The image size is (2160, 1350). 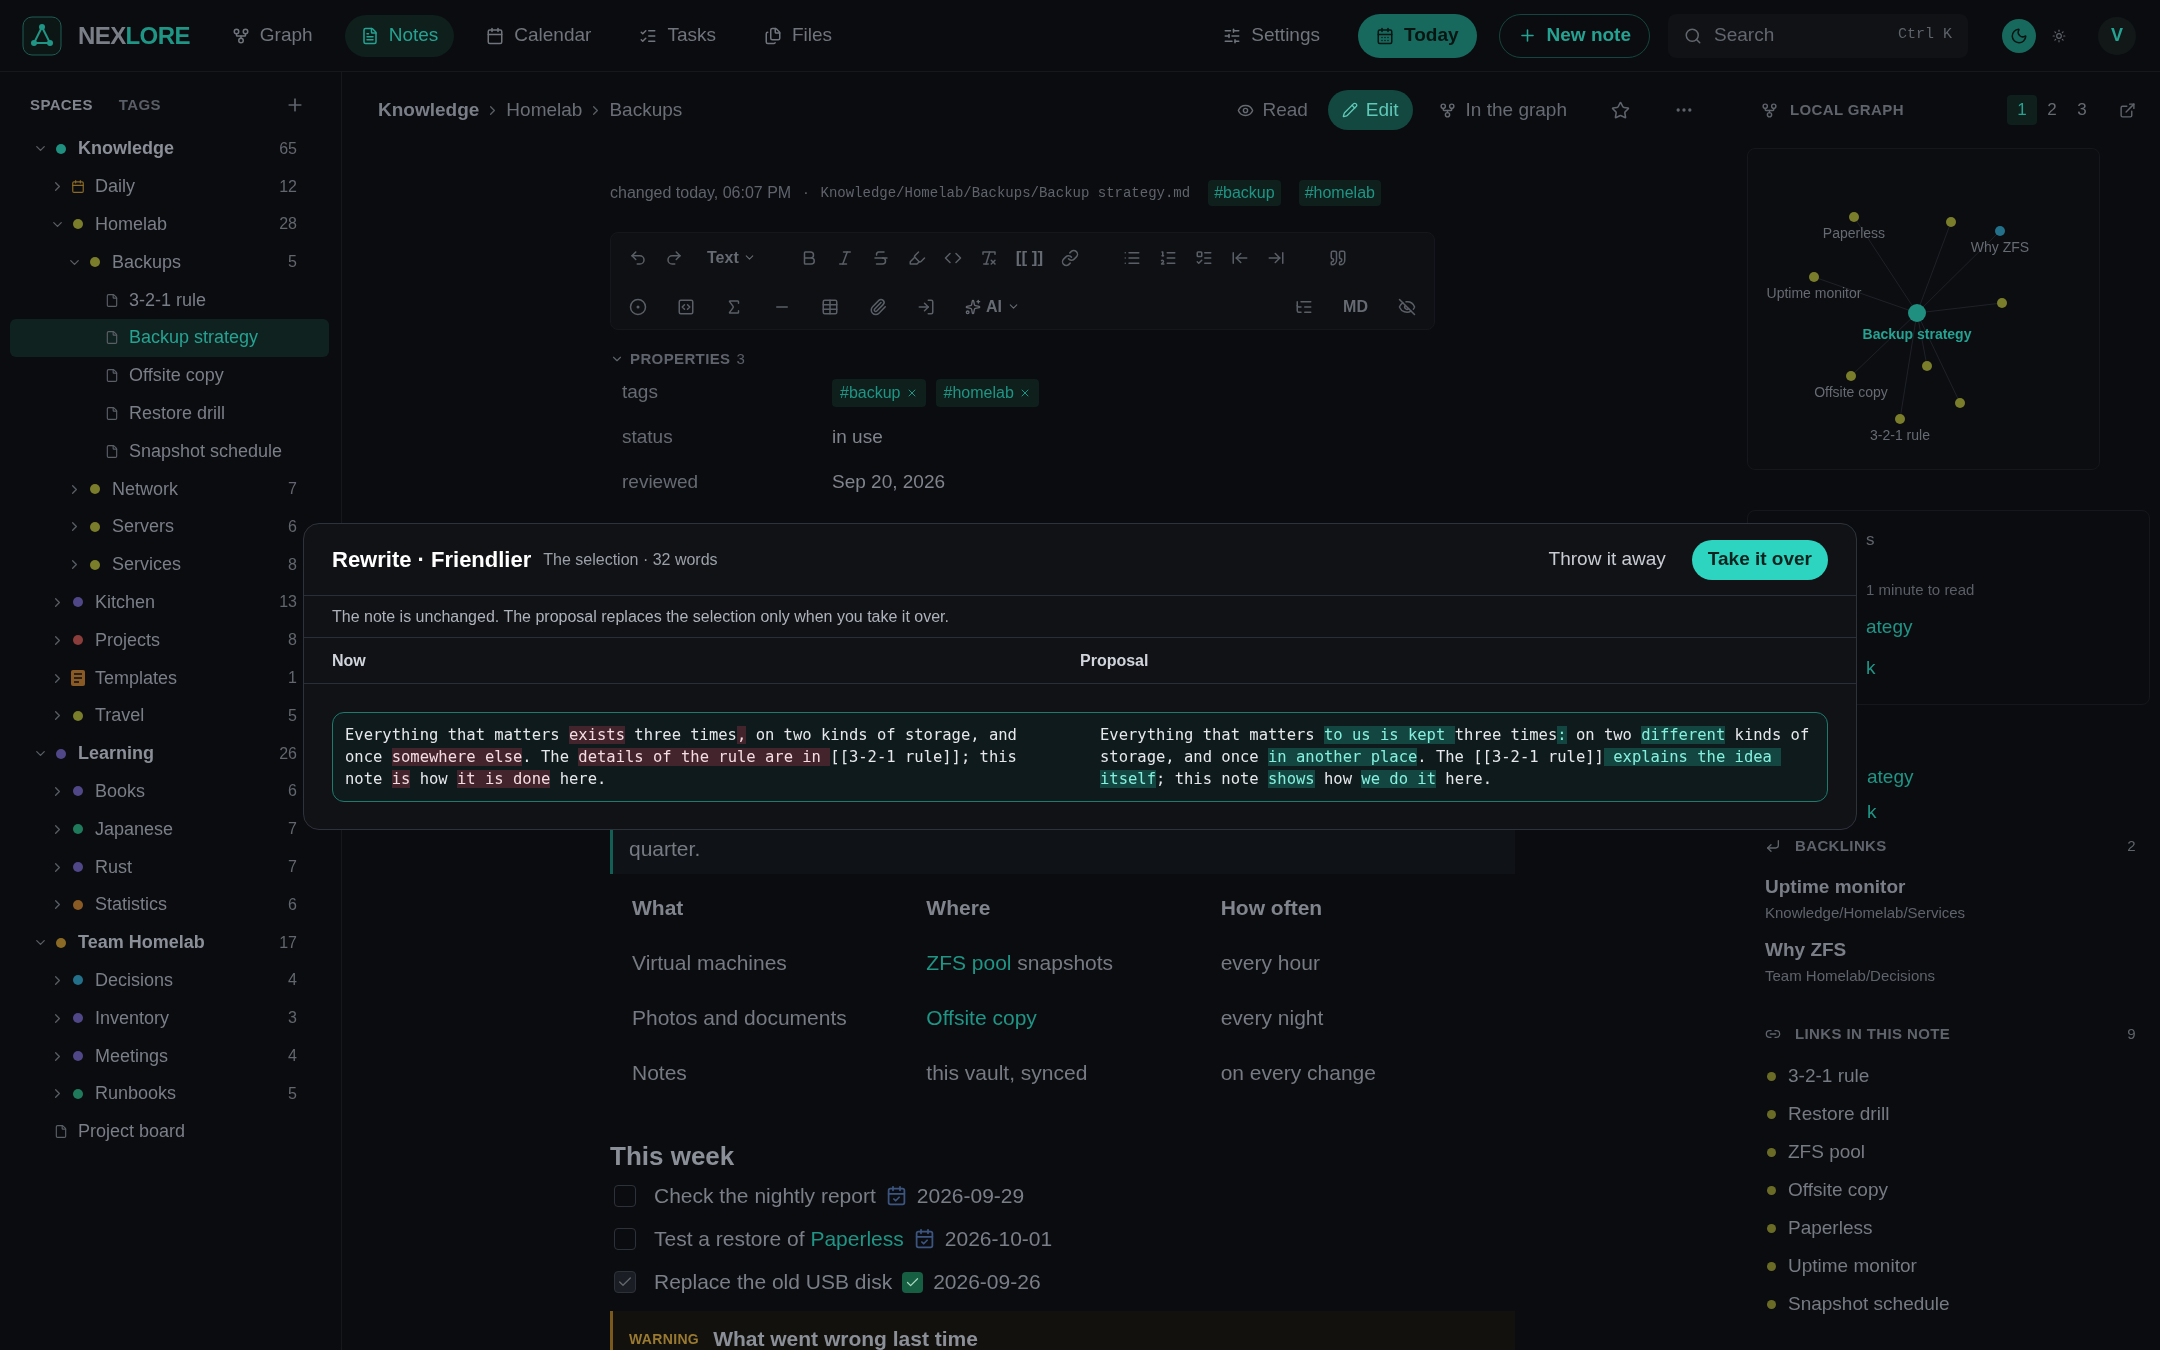 I want to click on markdown-toggle: MD, so click(x=1355, y=306).